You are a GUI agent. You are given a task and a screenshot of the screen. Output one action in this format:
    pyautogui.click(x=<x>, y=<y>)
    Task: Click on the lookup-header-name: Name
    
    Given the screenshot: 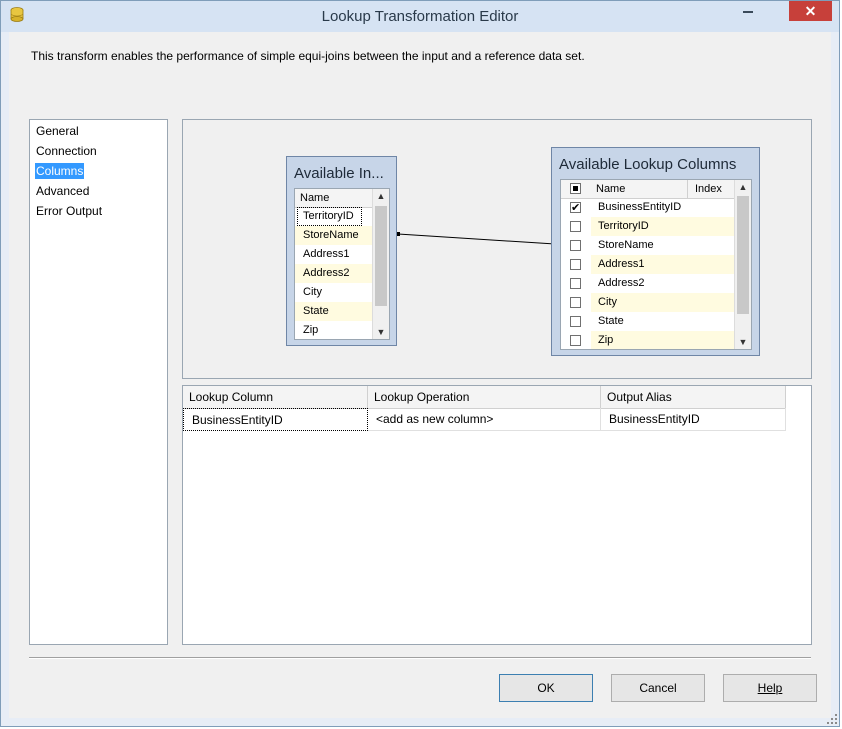 What is the action you would take?
    pyautogui.click(x=611, y=189)
    